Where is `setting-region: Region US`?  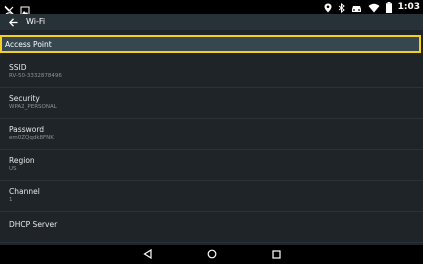
setting-region: Region US is located at coordinates (211, 165).